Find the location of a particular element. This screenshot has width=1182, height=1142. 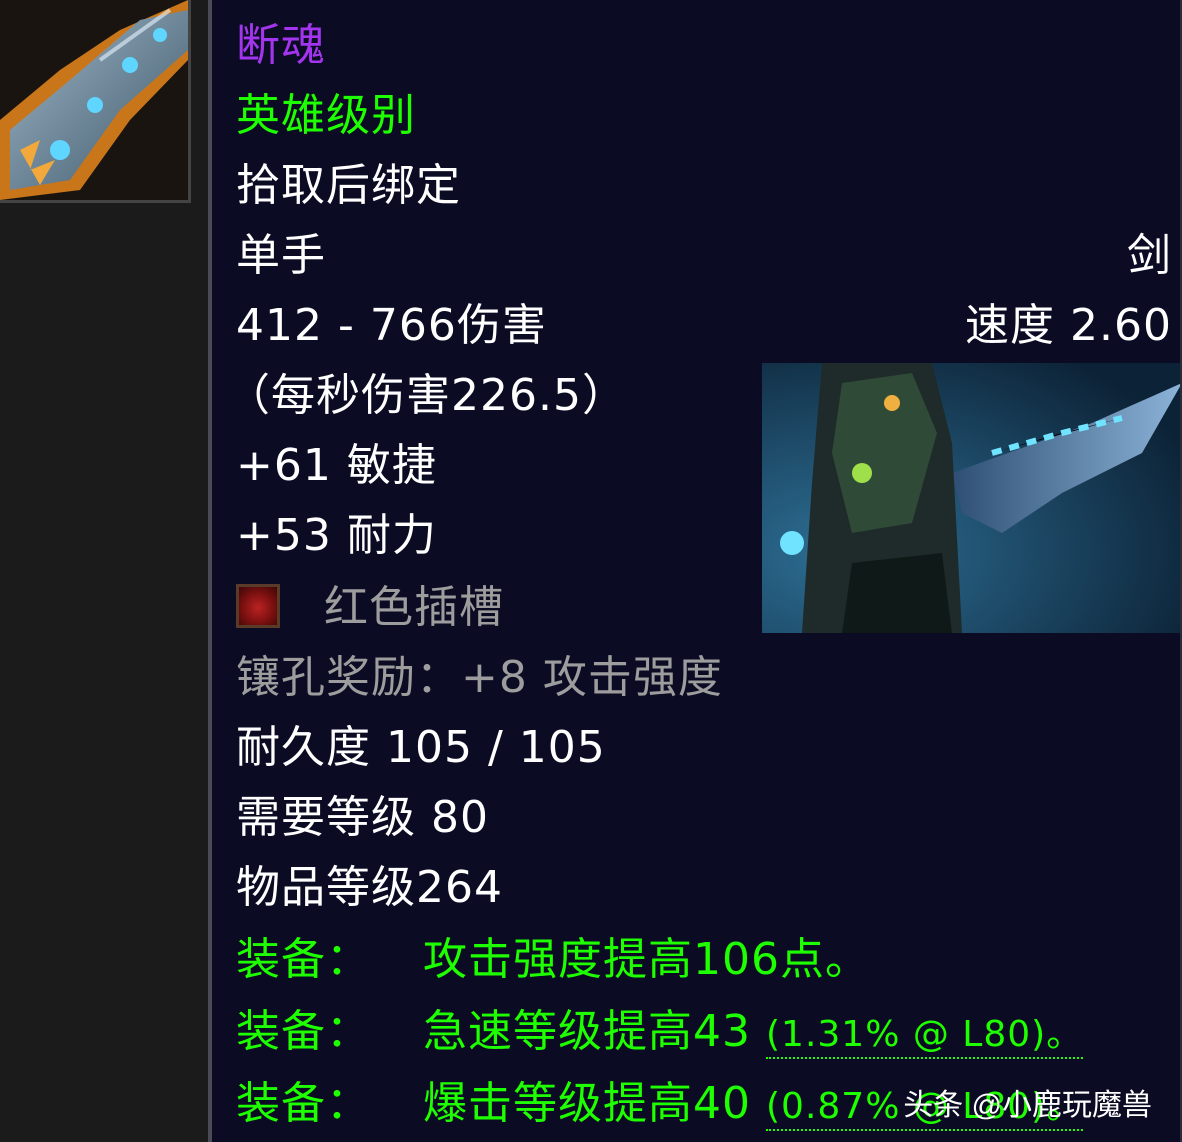

item-icon is located at coordinates (95, 101).